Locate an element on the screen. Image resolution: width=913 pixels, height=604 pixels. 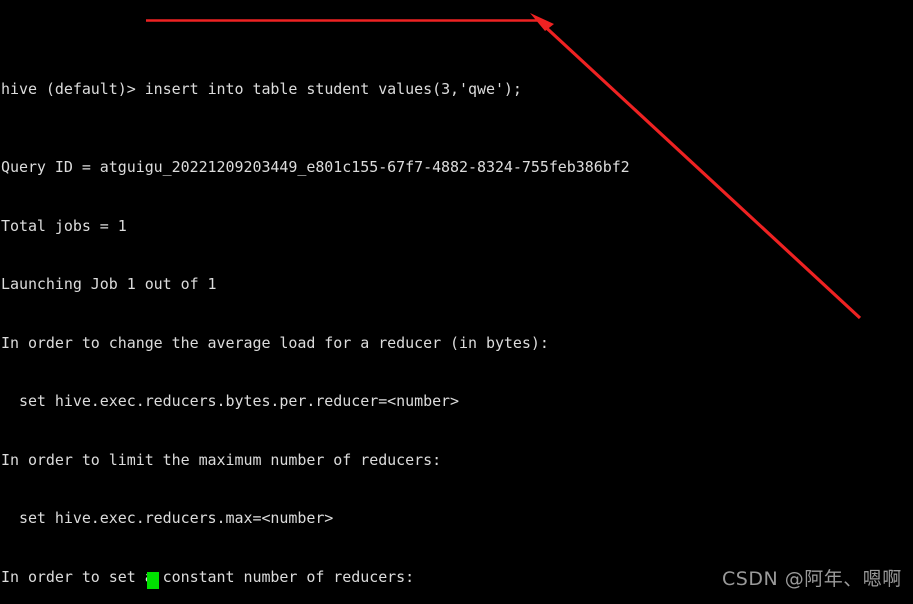
shell-prompt: hive (default)> is located at coordinates (73, 89).